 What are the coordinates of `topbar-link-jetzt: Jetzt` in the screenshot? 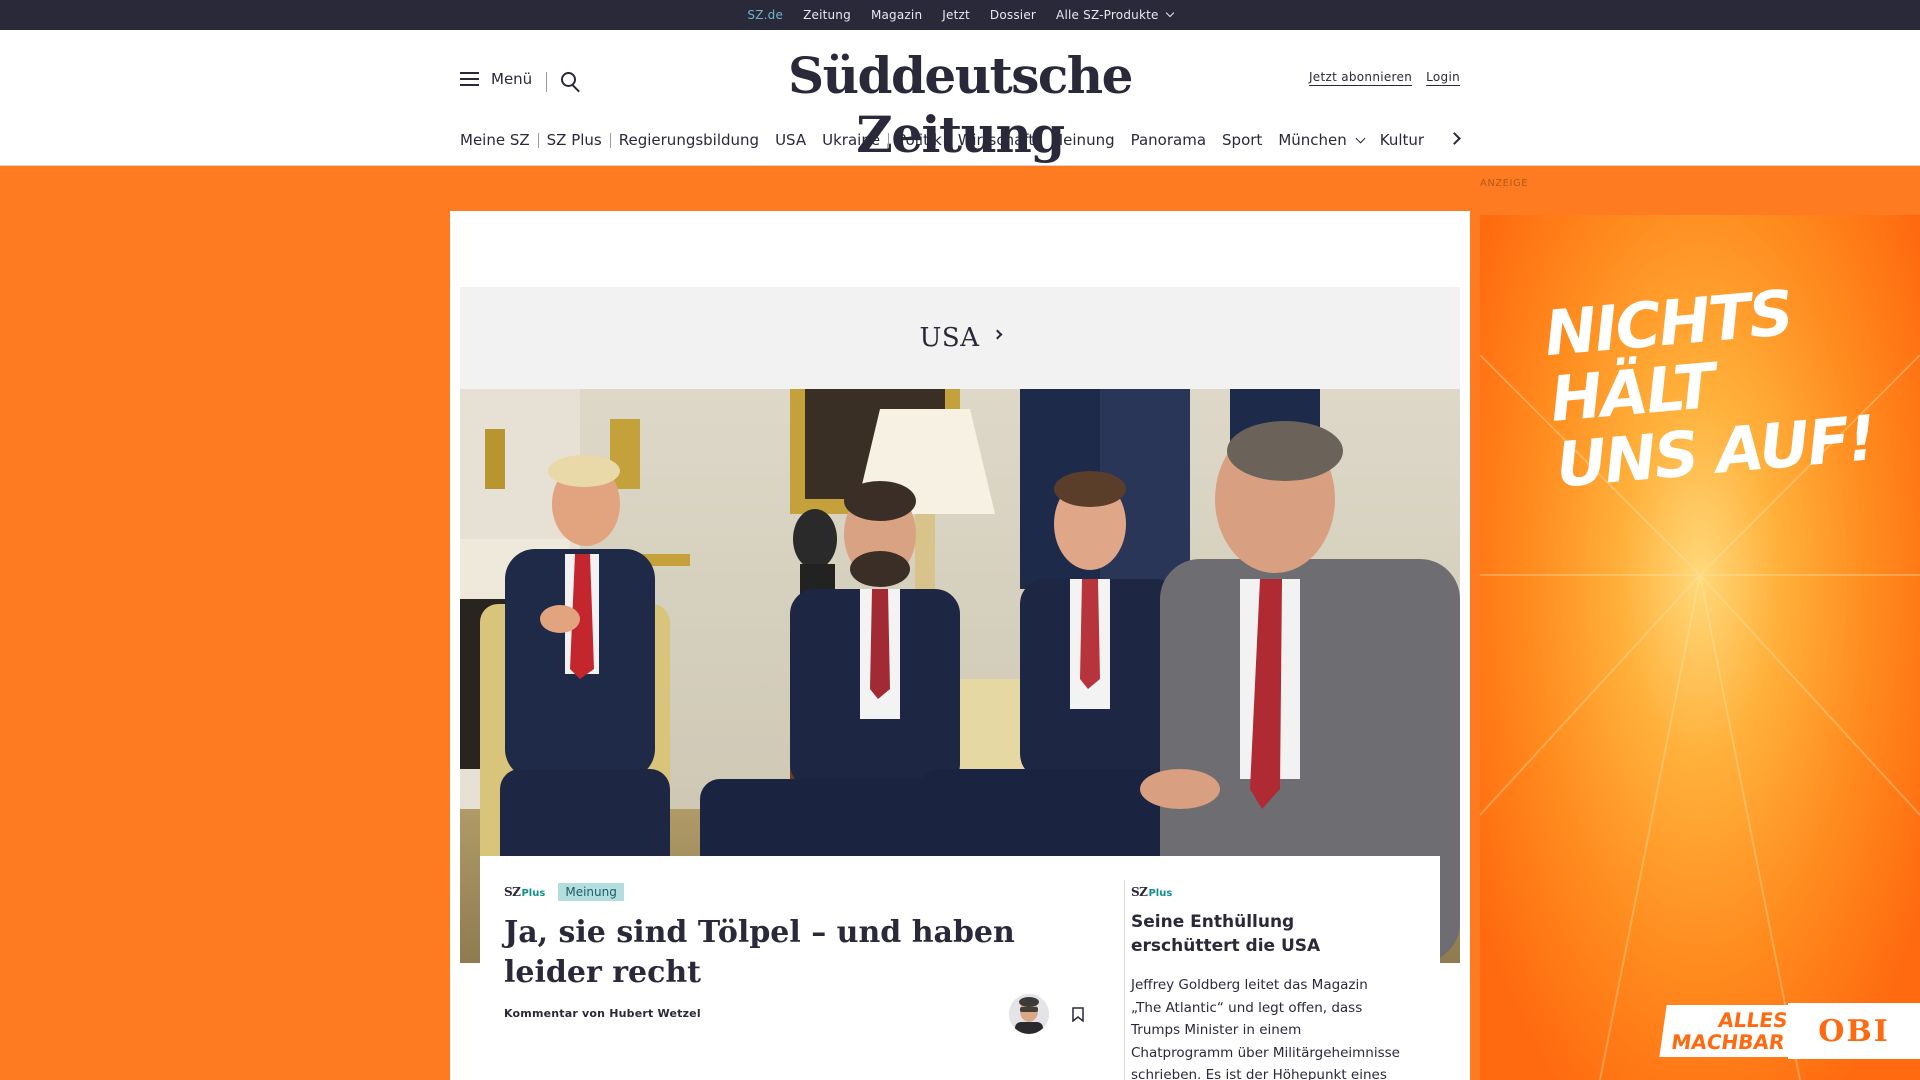 It's located at (956, 15).